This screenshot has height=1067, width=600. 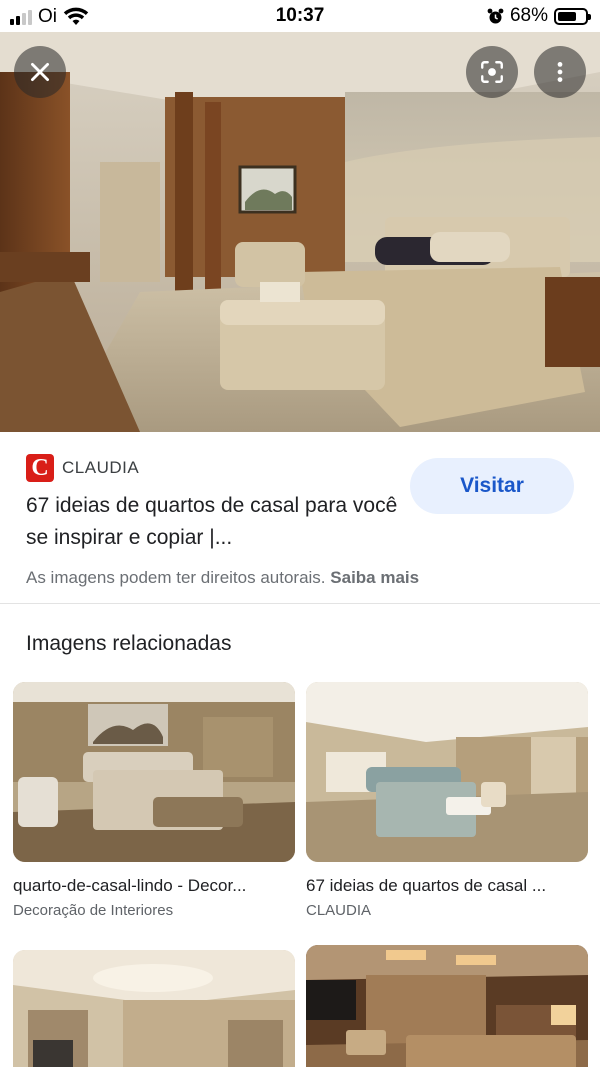 I want to click on learn-more-link: Saiba mais, so click(x=374, y=577).